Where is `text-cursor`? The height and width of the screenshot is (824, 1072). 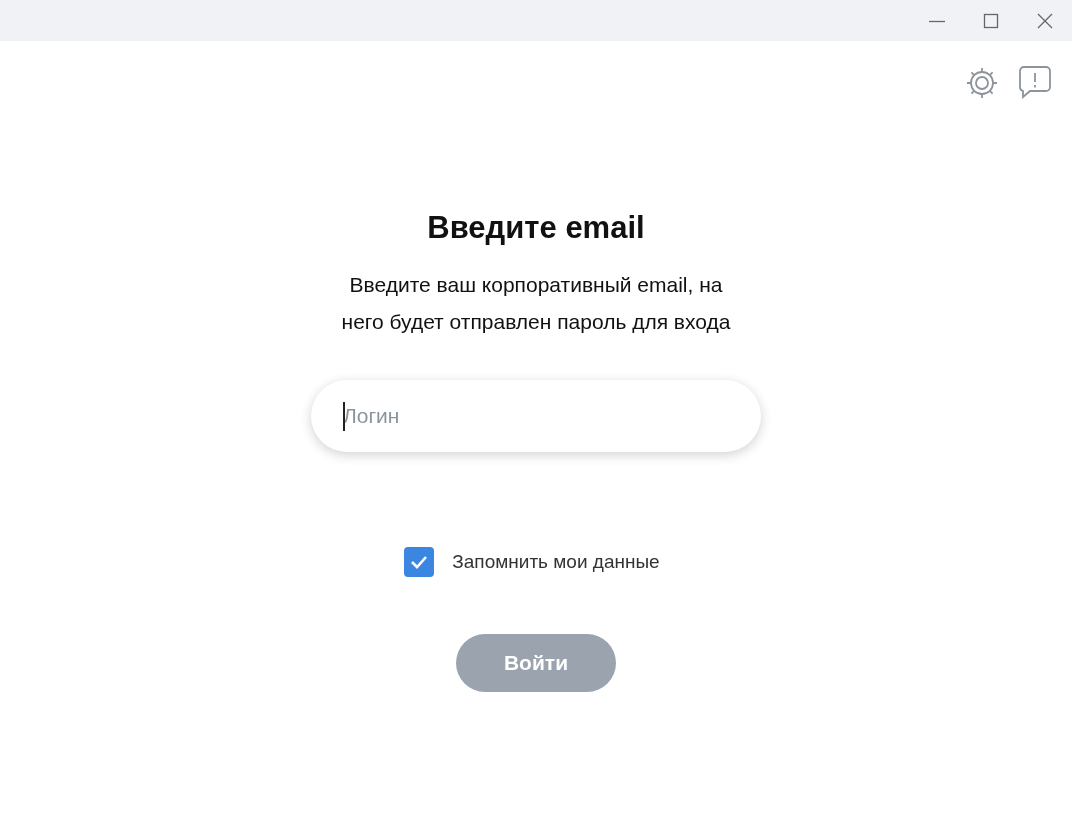 text-cursor is located at coordinates (344, 416).